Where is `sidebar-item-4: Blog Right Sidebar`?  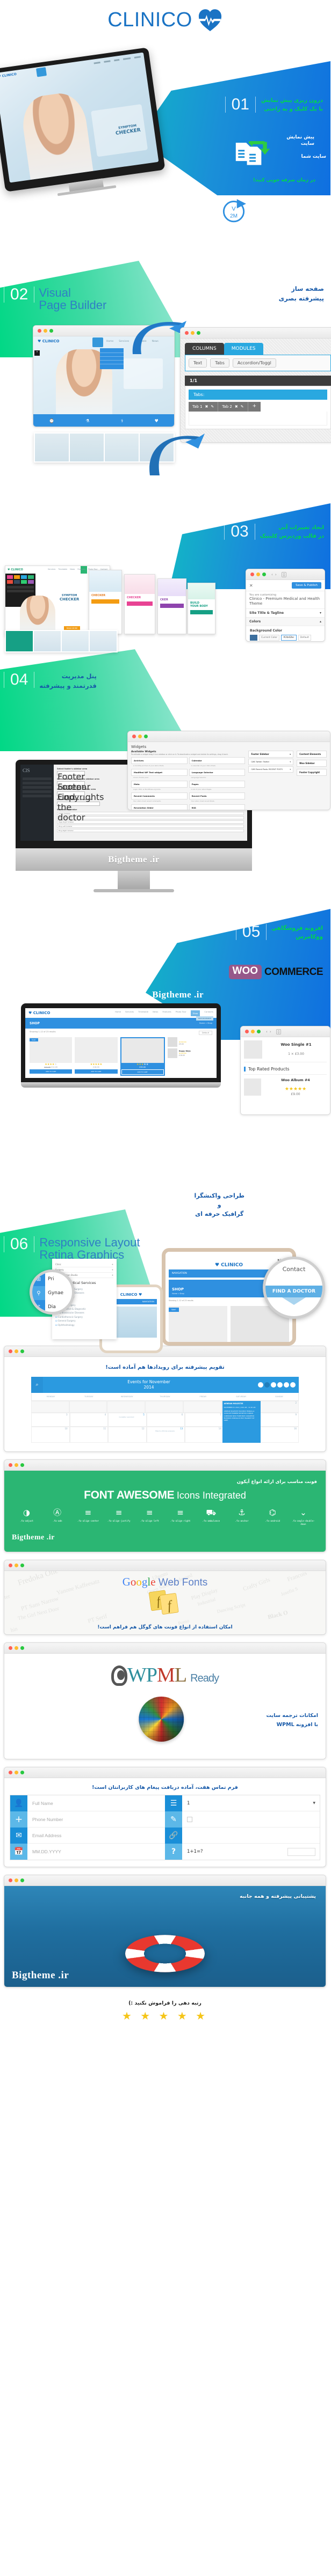 sidebar-item-4: Blog Right Sidebar is located at coordinates (150, 830).